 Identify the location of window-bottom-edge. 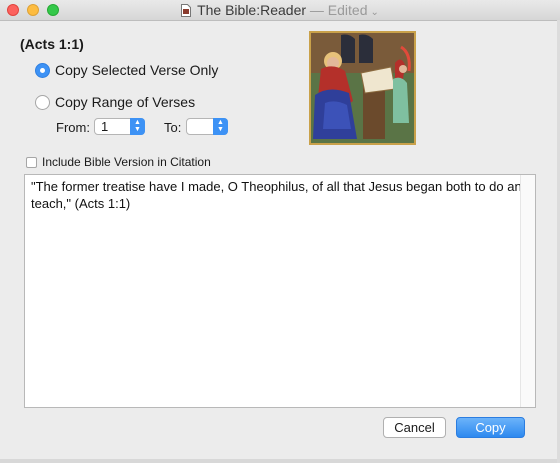
(280, 461).